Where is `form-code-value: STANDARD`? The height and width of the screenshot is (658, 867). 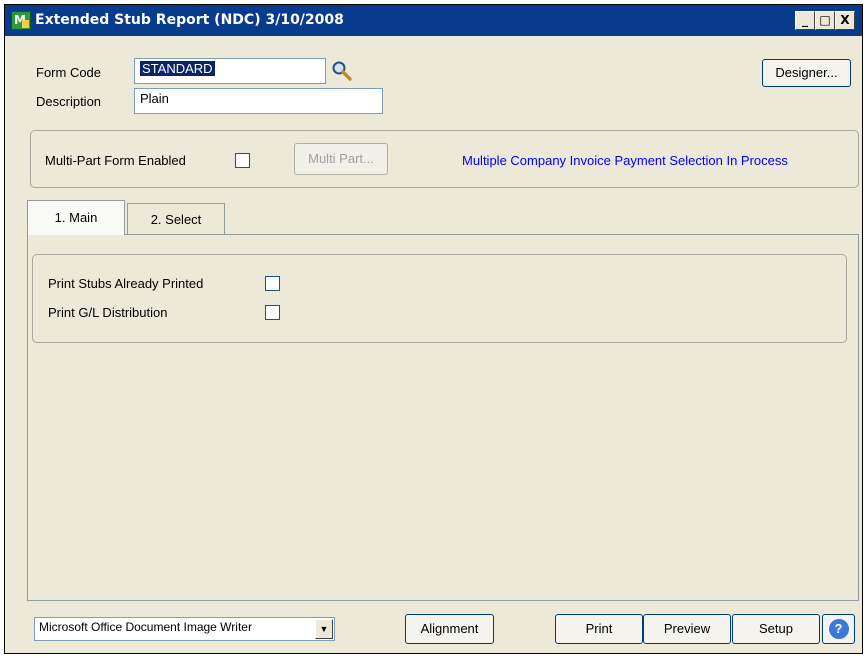
form-code-value: STANDARD is located at coordinates (177, 68).